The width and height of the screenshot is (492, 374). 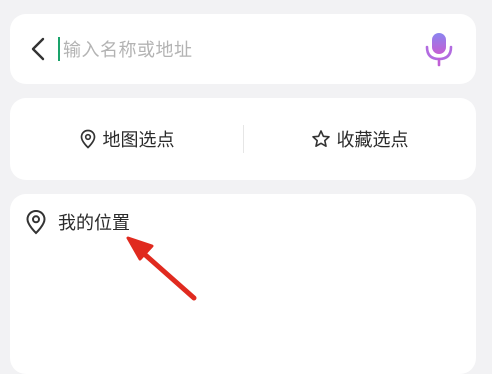 I want to click on search-input: 输入名称或地址, so click(x=233, y=49).